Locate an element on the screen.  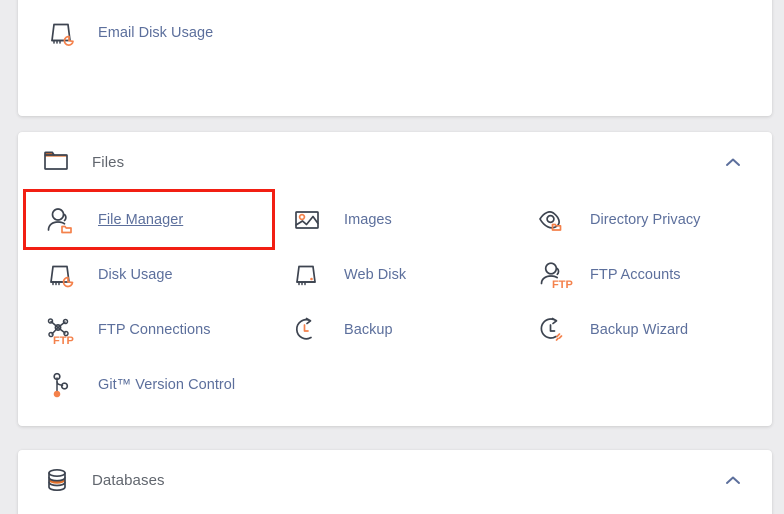
web-disk-icon is located at coordinates (308, 275).